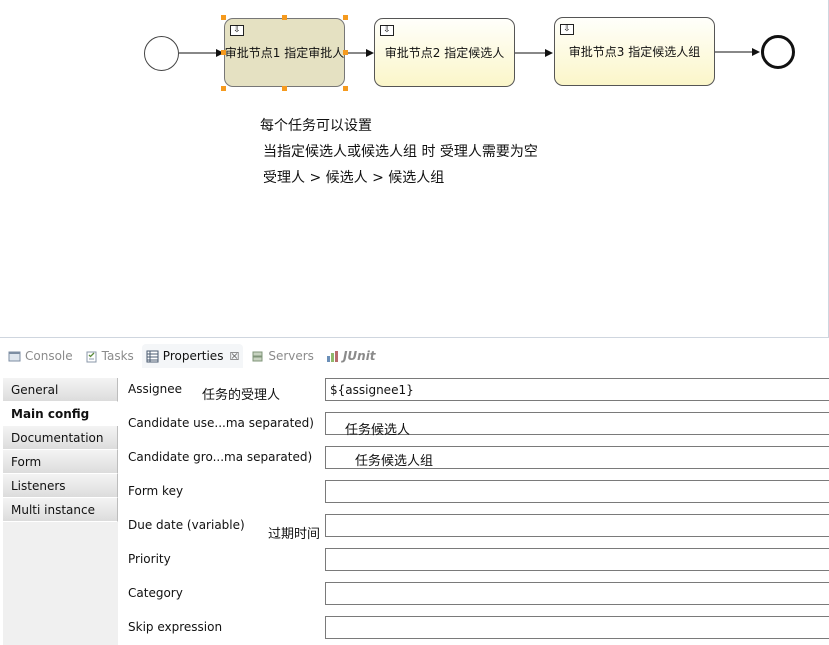  What do you see at coordinates (577, 559) in the screenshot?
I see `priority-input` at bounding box center [577, 559].